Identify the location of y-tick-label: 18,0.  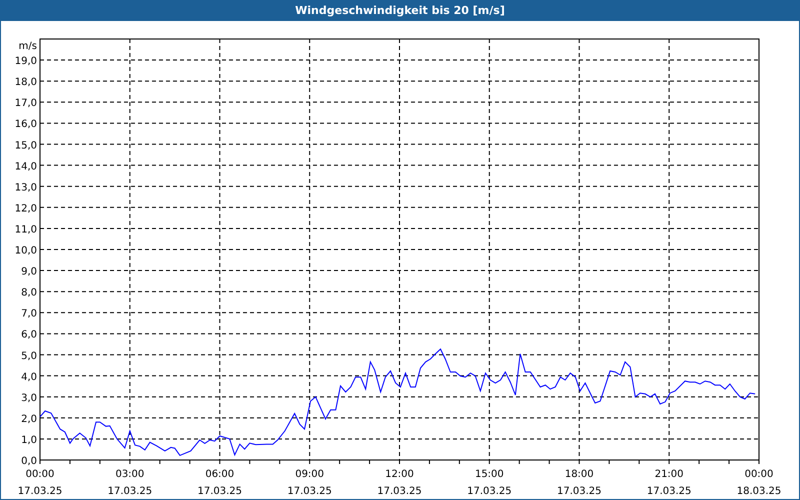
(25, 82).